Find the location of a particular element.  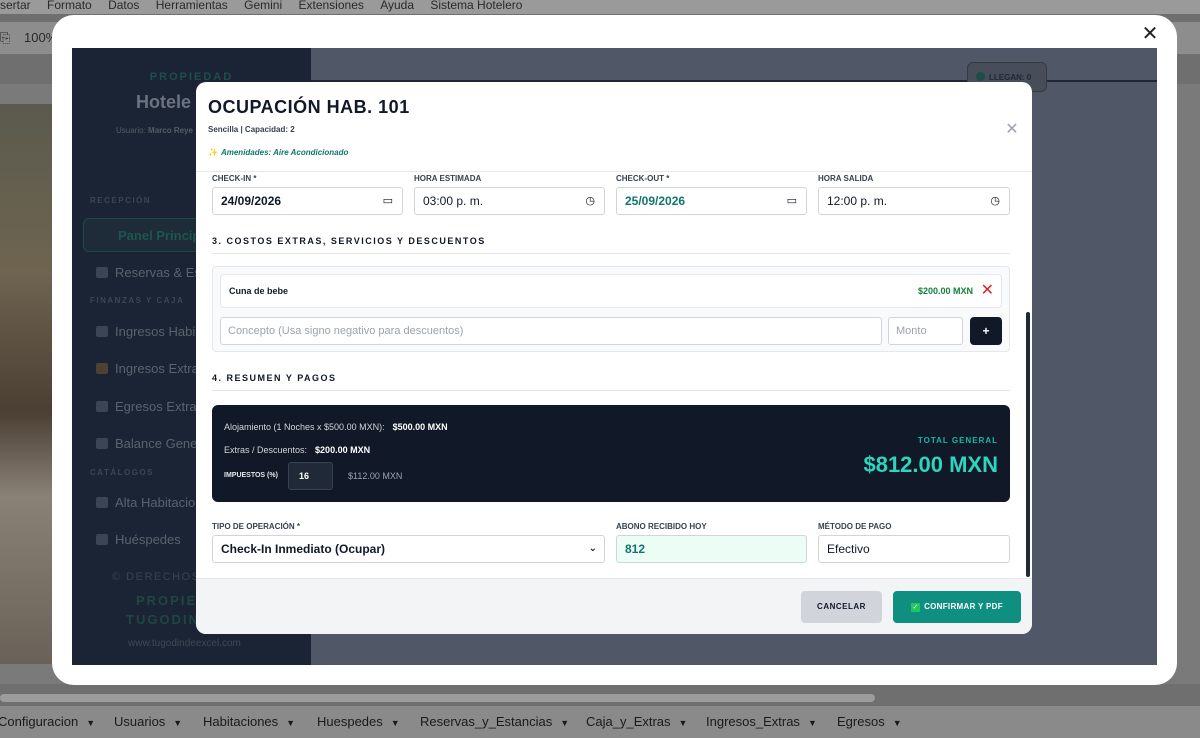

modal-scrollbar is located at coordinates (1028, 444).